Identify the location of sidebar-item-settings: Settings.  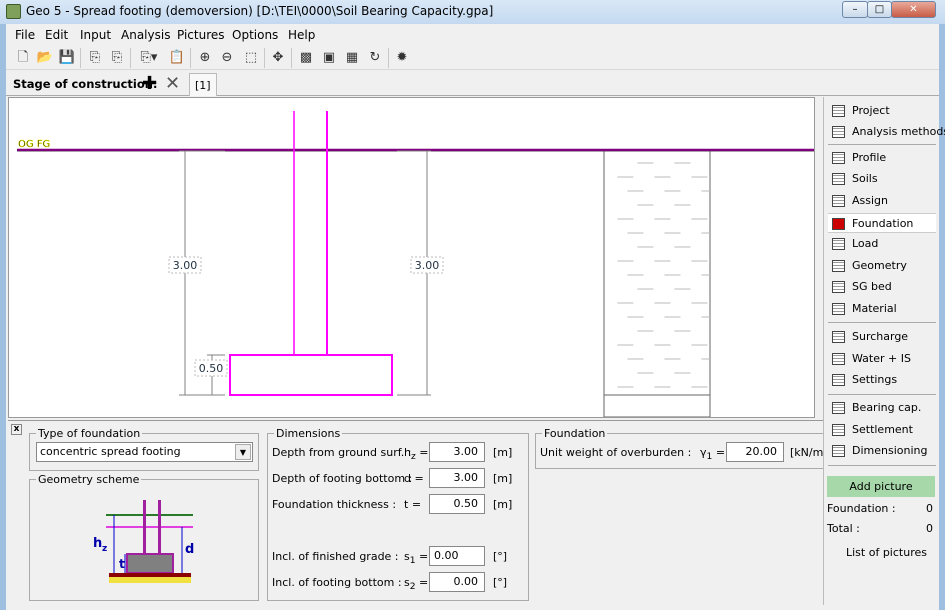
(882, 380).